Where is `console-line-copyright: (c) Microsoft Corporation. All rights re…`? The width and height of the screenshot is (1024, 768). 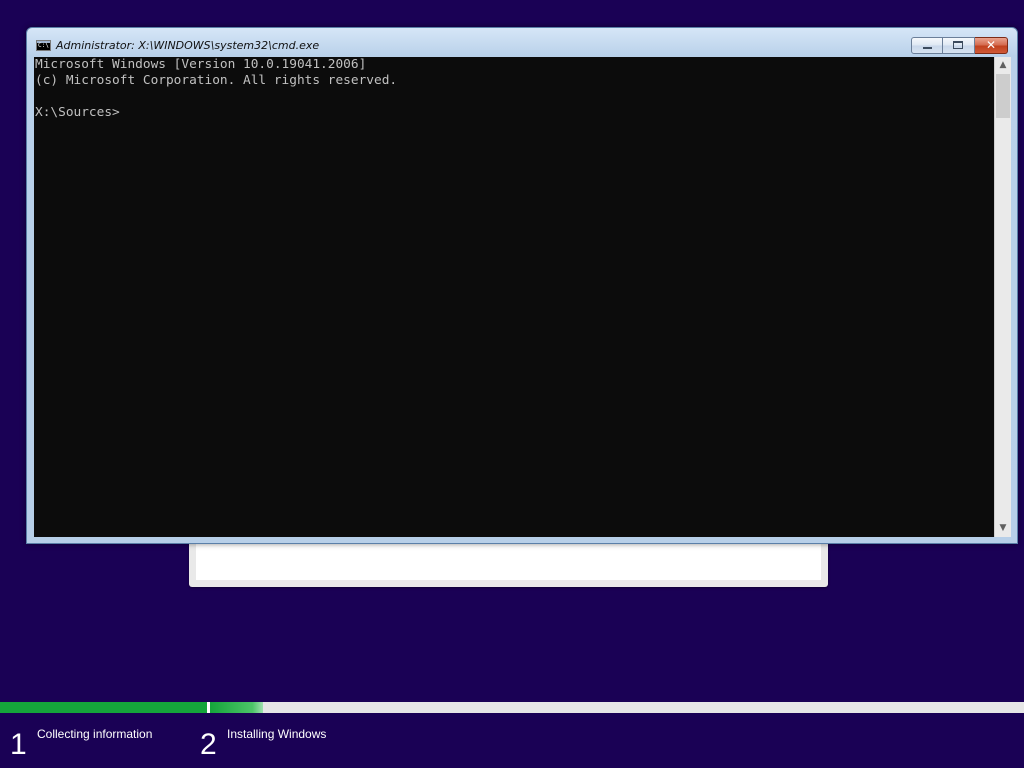
console-line-copyright: (c) Microsoft Corporation. All rights re… is located at coordinates (216, 80).